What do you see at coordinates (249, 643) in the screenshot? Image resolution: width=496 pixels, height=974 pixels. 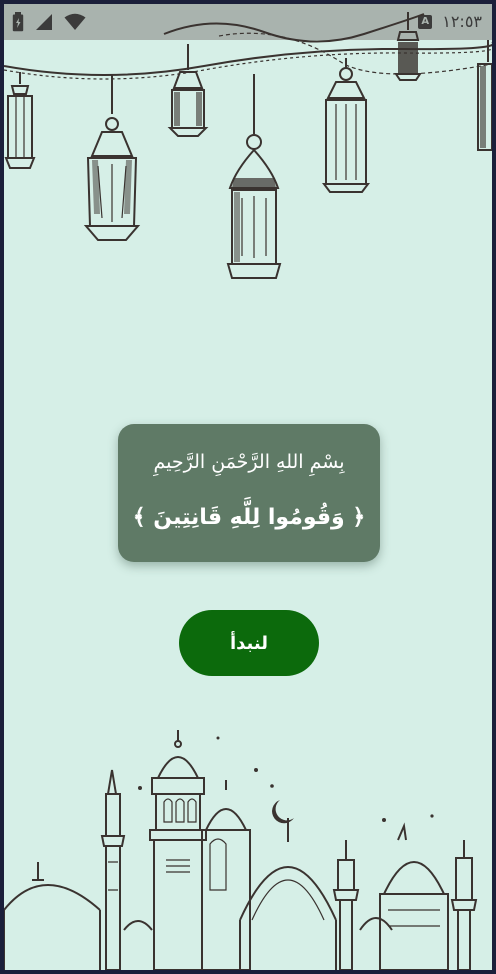 I see `start-button: لنبدأ` at bounding box center [249, 643].